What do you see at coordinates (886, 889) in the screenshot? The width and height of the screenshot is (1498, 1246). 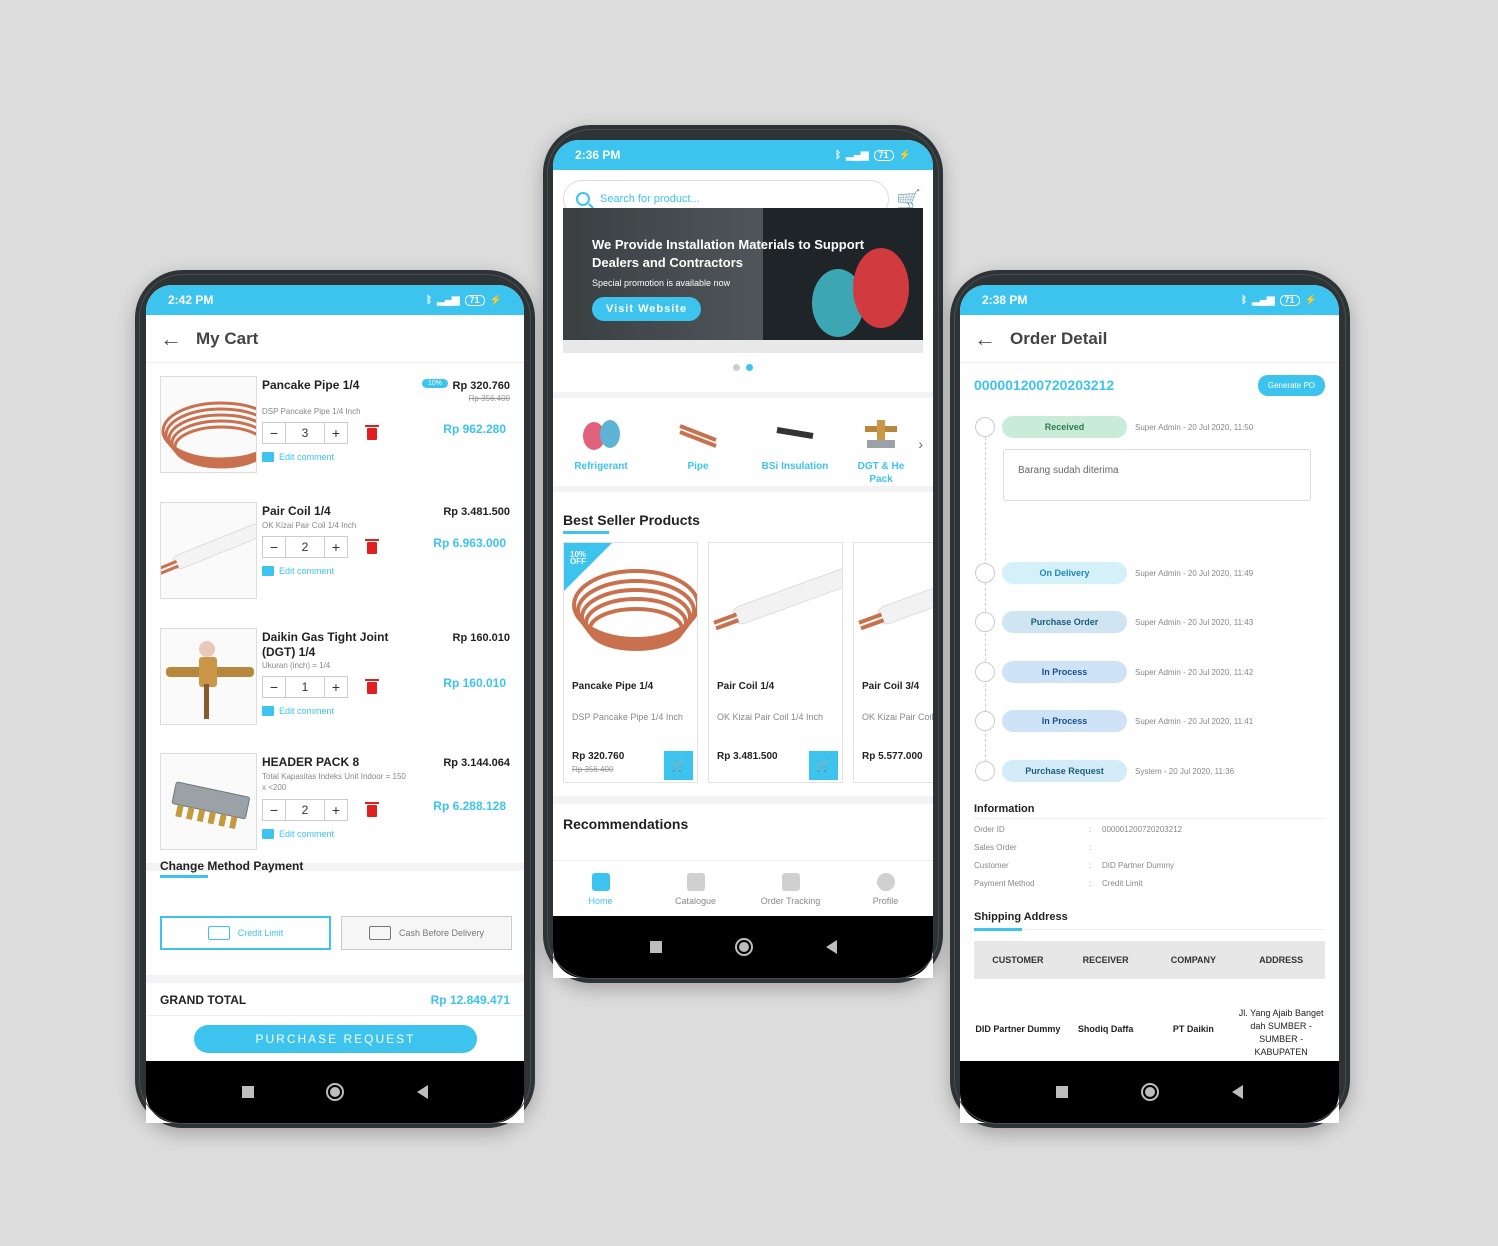 I see `nav-profile: Profile` at bounding box center [886, 889].